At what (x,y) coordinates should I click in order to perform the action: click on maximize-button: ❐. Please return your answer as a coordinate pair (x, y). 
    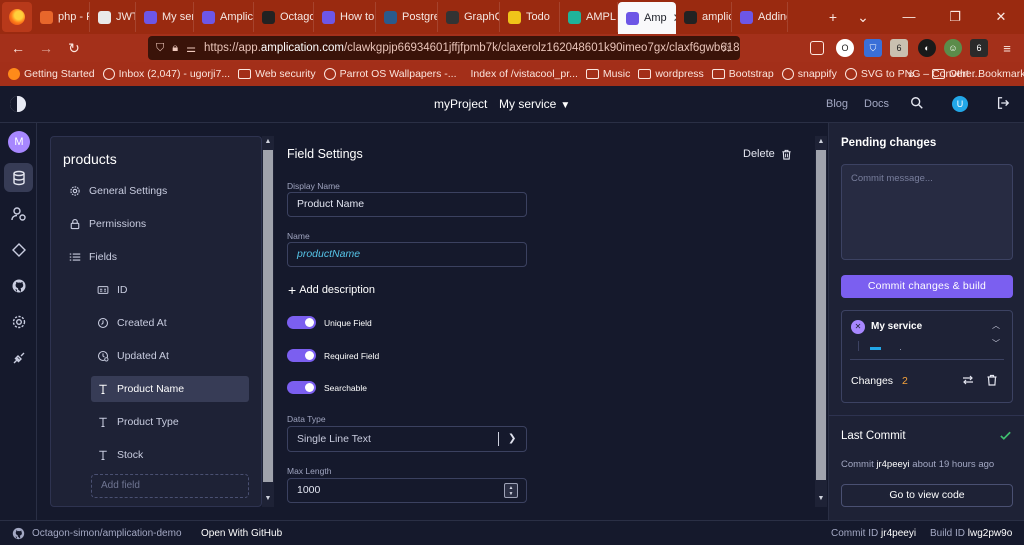
    Looking at the image, I should click on (955, 17).